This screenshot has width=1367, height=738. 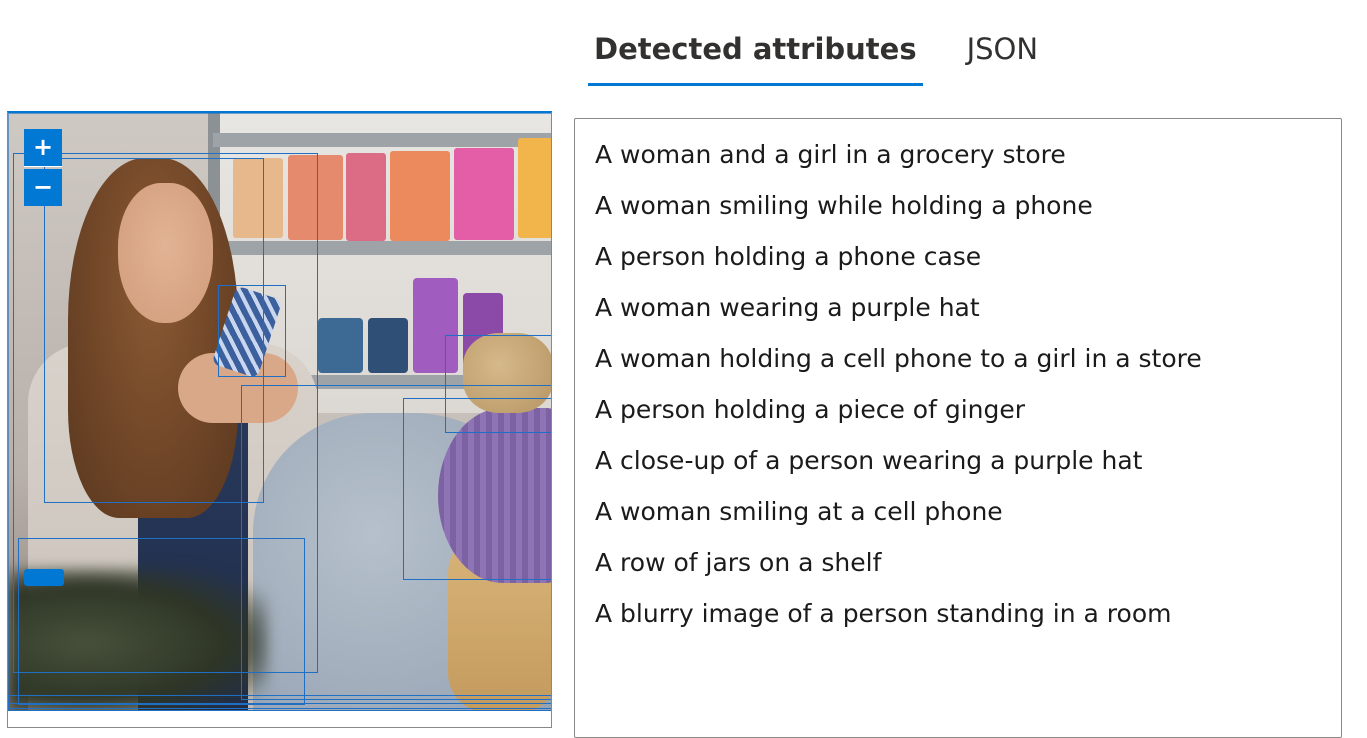 I want to click on list-item: A person holding a phone case, so click(x=968, y=256).